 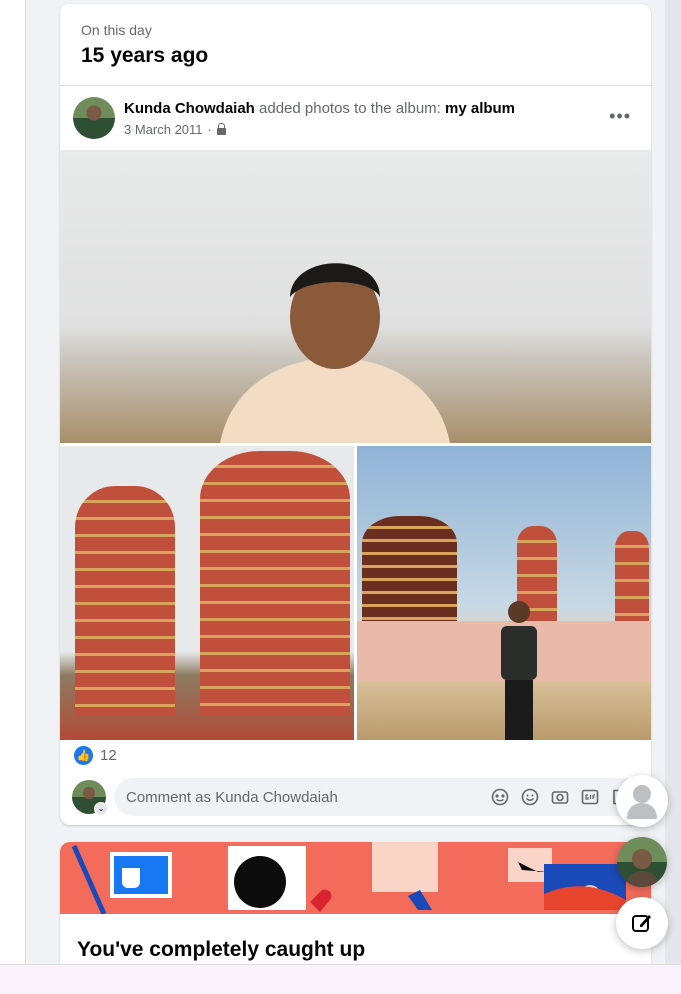 I want to click on caught-up-banner, so click(x=355, y=878).